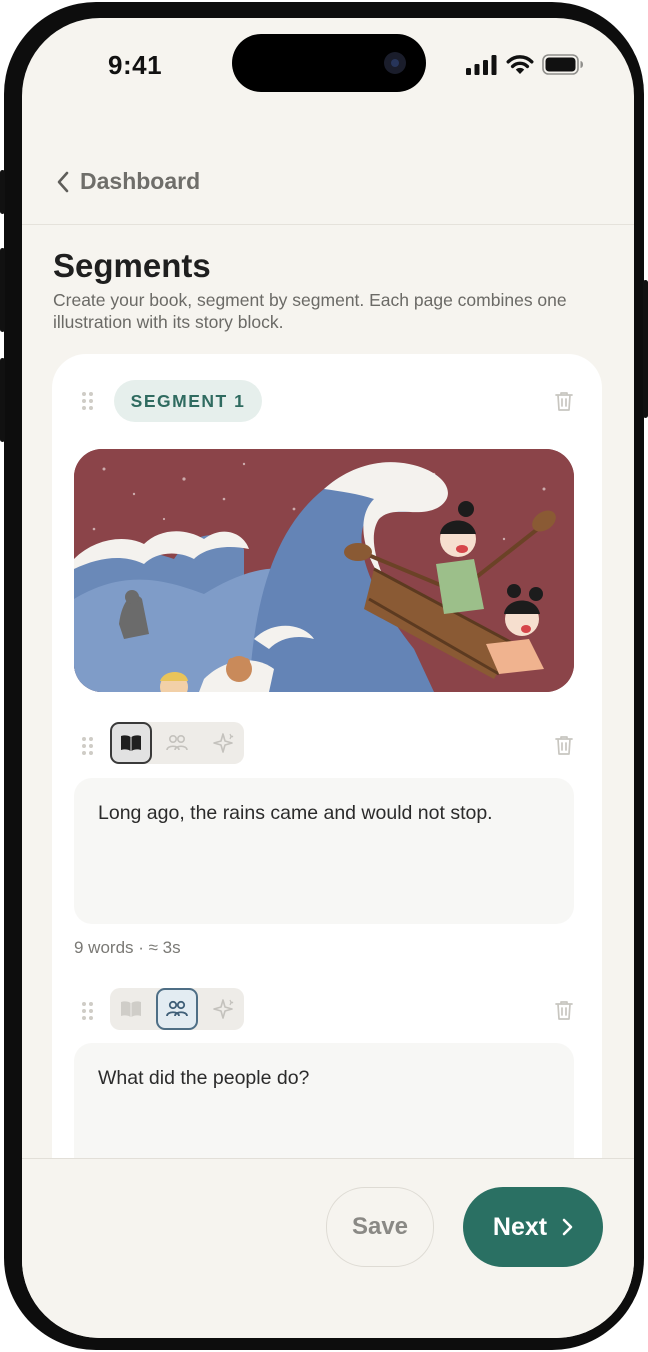  What do you see at coordinates (2, 400) in the screenshot?
I see `volume-down-button` at bounding box center [2, 400].